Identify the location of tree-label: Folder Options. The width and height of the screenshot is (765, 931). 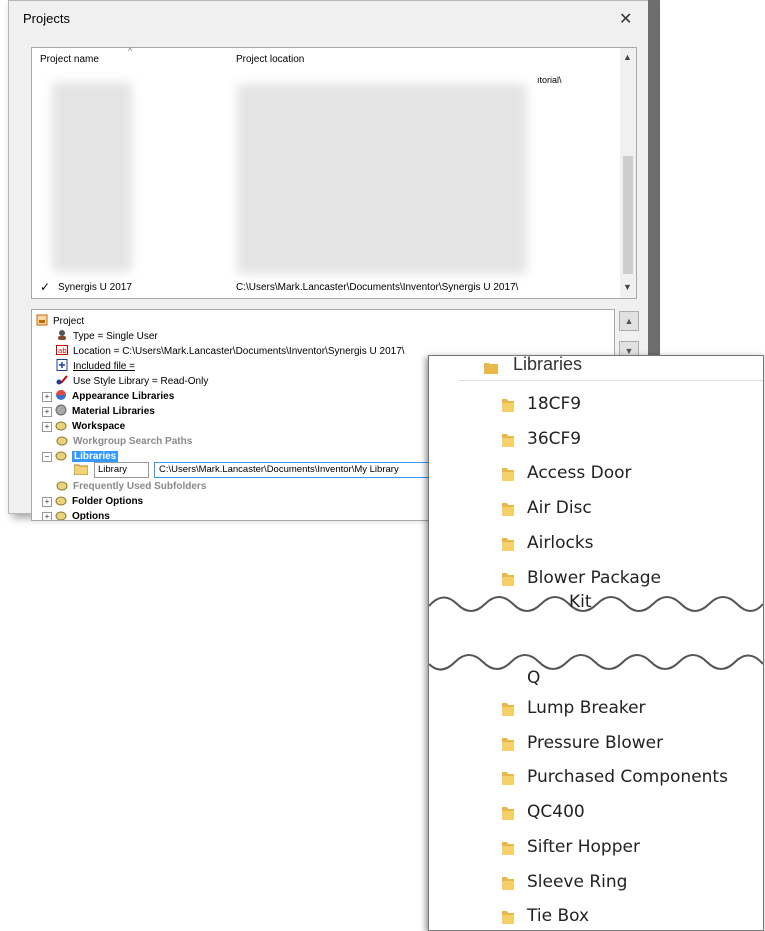
(108, 501).